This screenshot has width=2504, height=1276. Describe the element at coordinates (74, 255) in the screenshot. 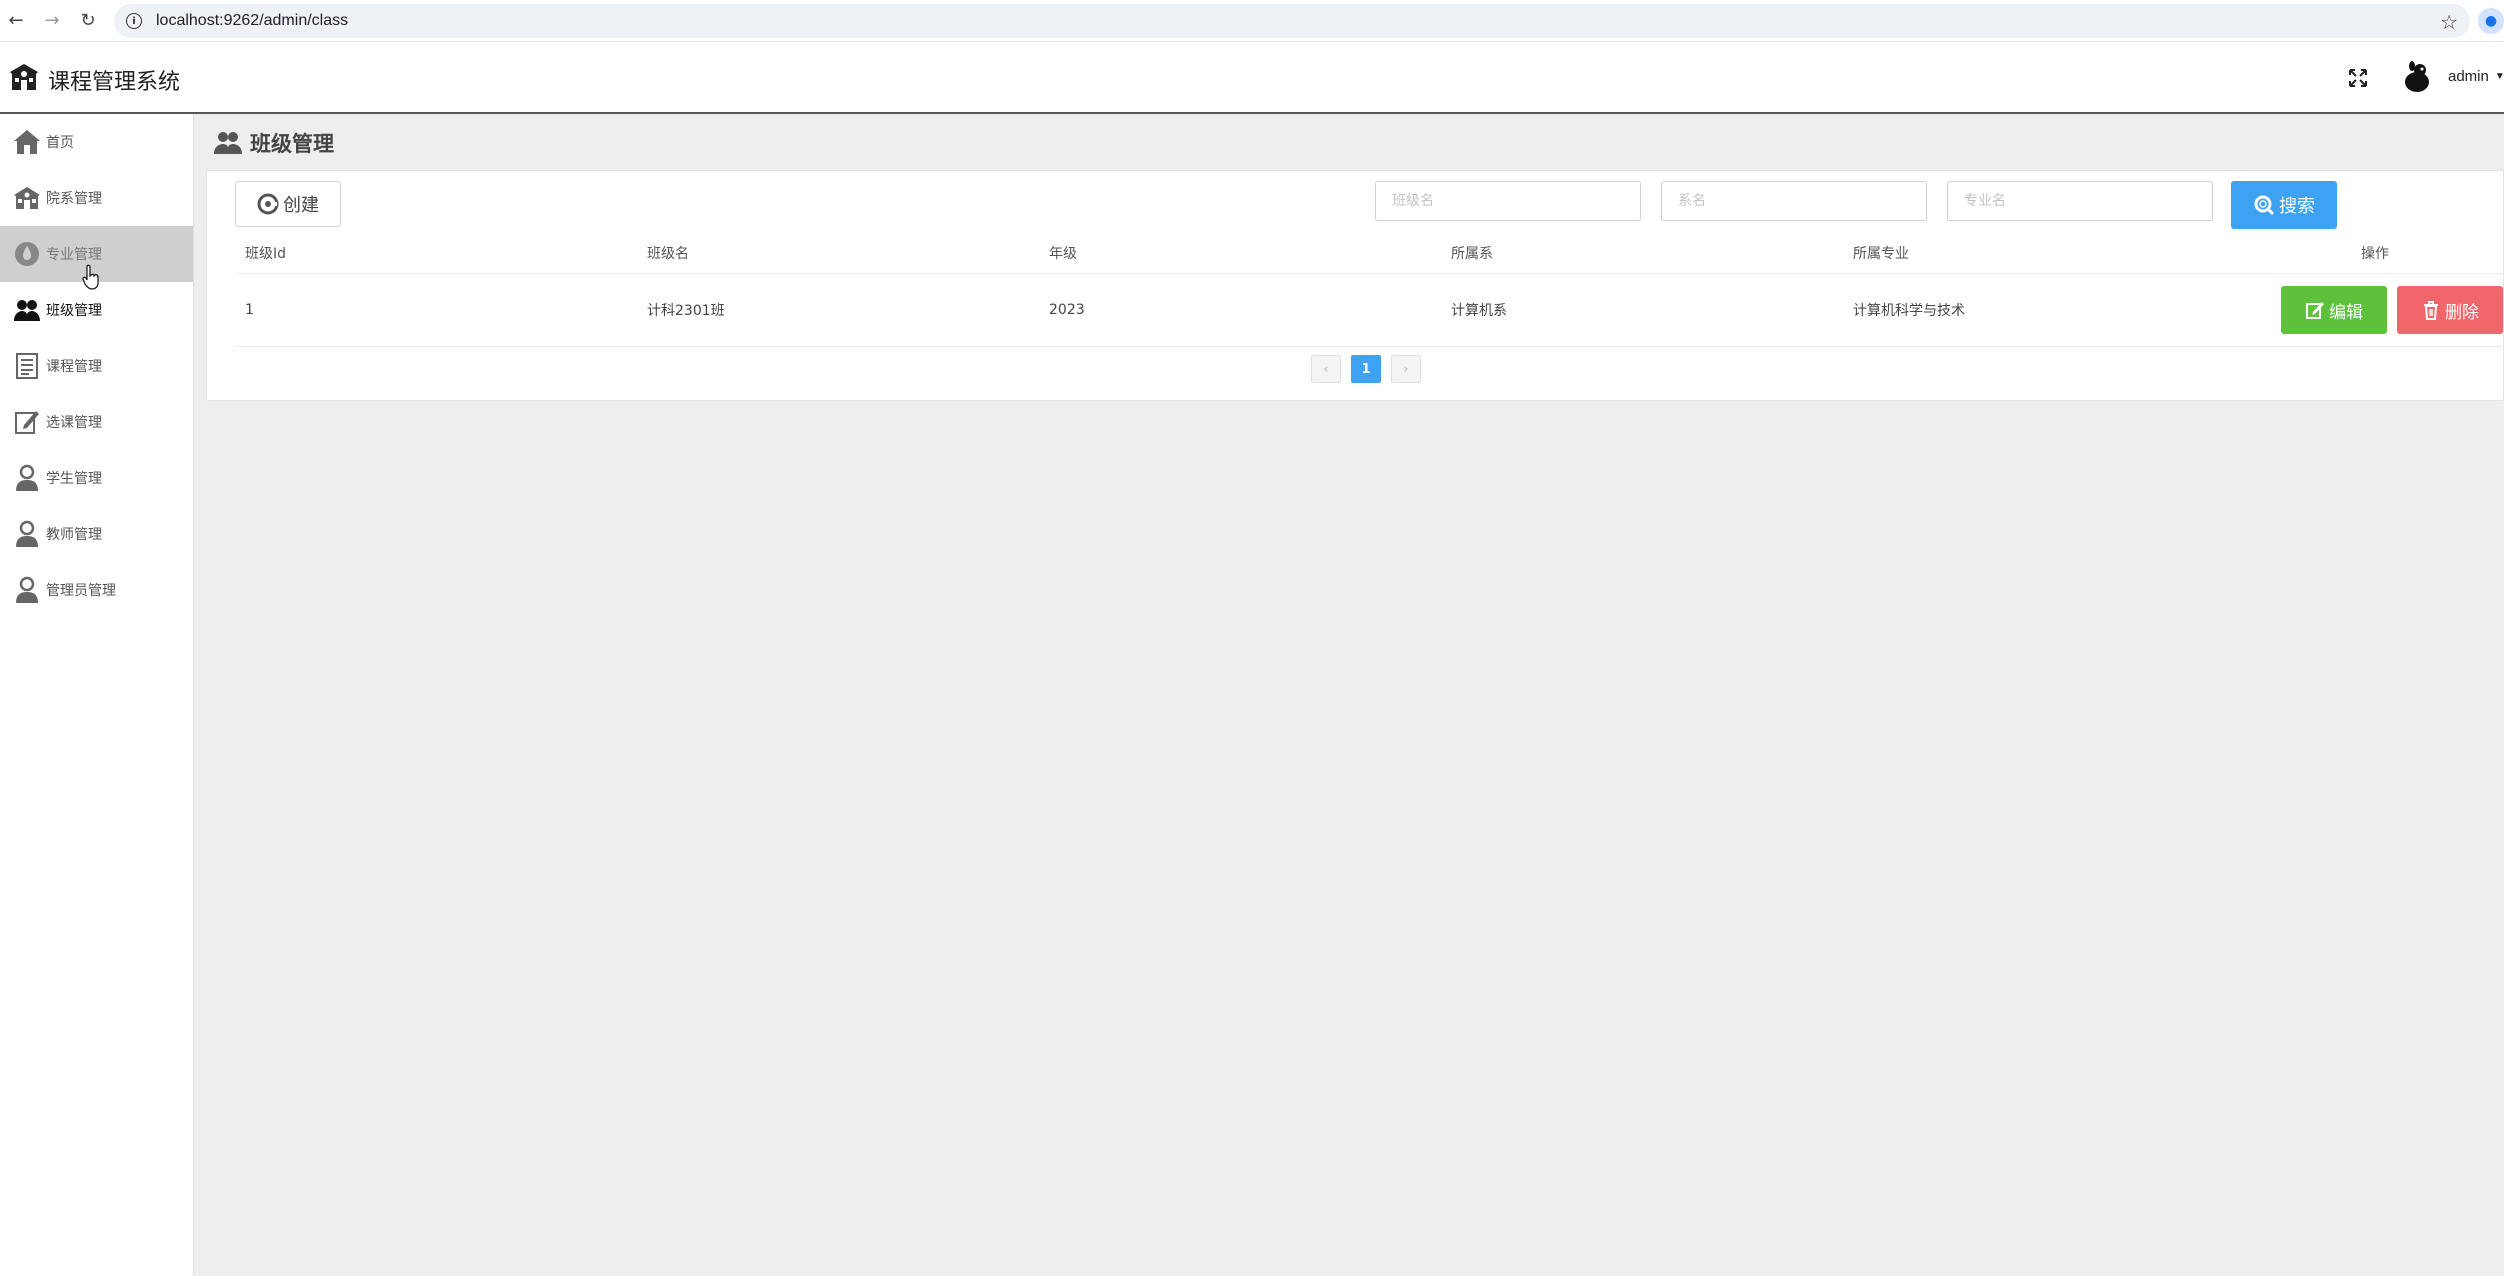

I see `sidebar-item-label: 专业管理` at that location.